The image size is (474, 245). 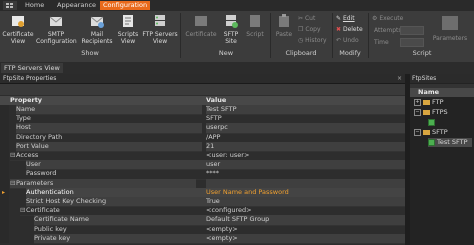 What do you see at coordinates (128, 38) in the screenshot?
I see `scripts-view-label: Scripts View` at bounding box center [128, 38].